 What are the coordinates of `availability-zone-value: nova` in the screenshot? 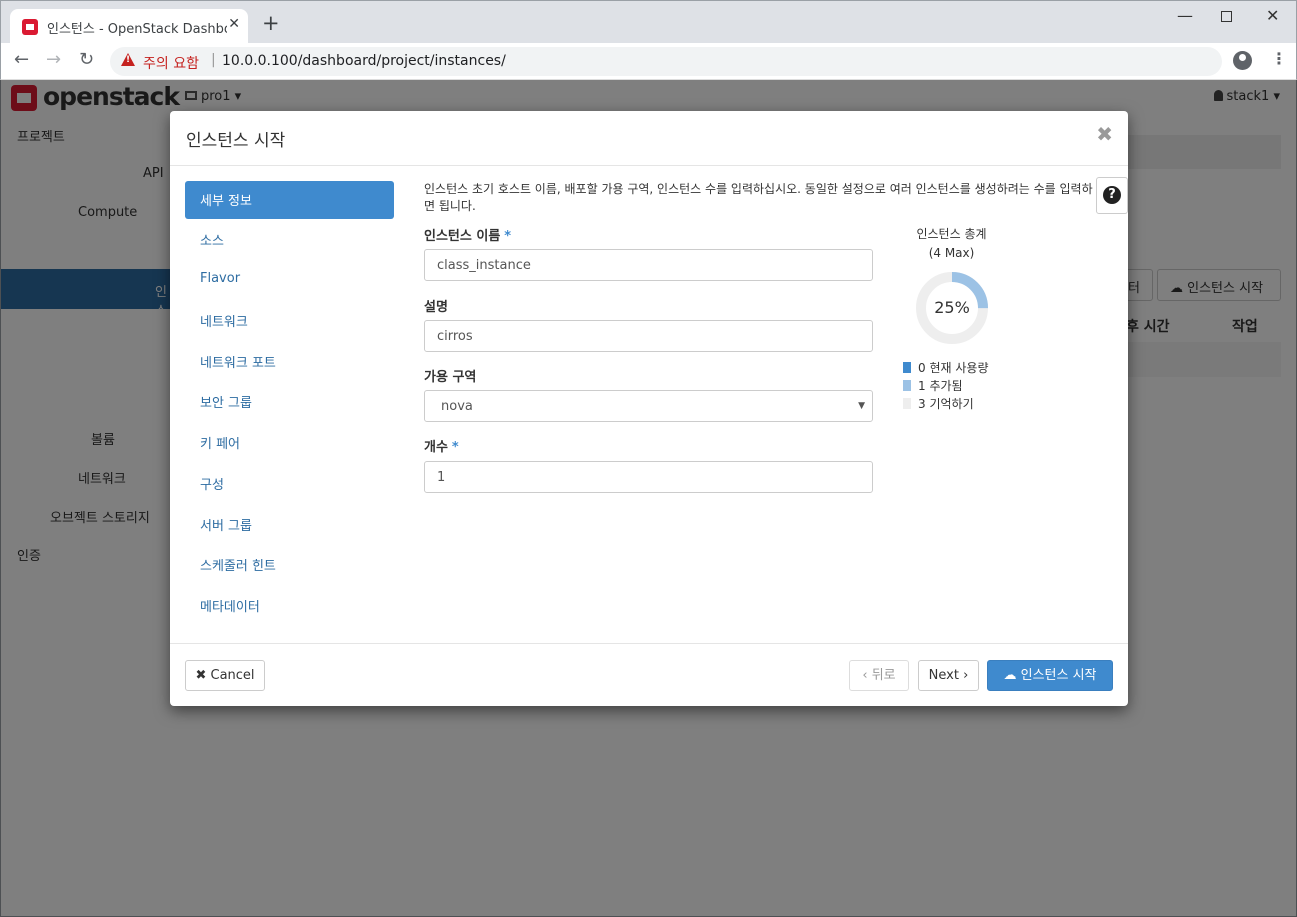 It's located at (457, 406).